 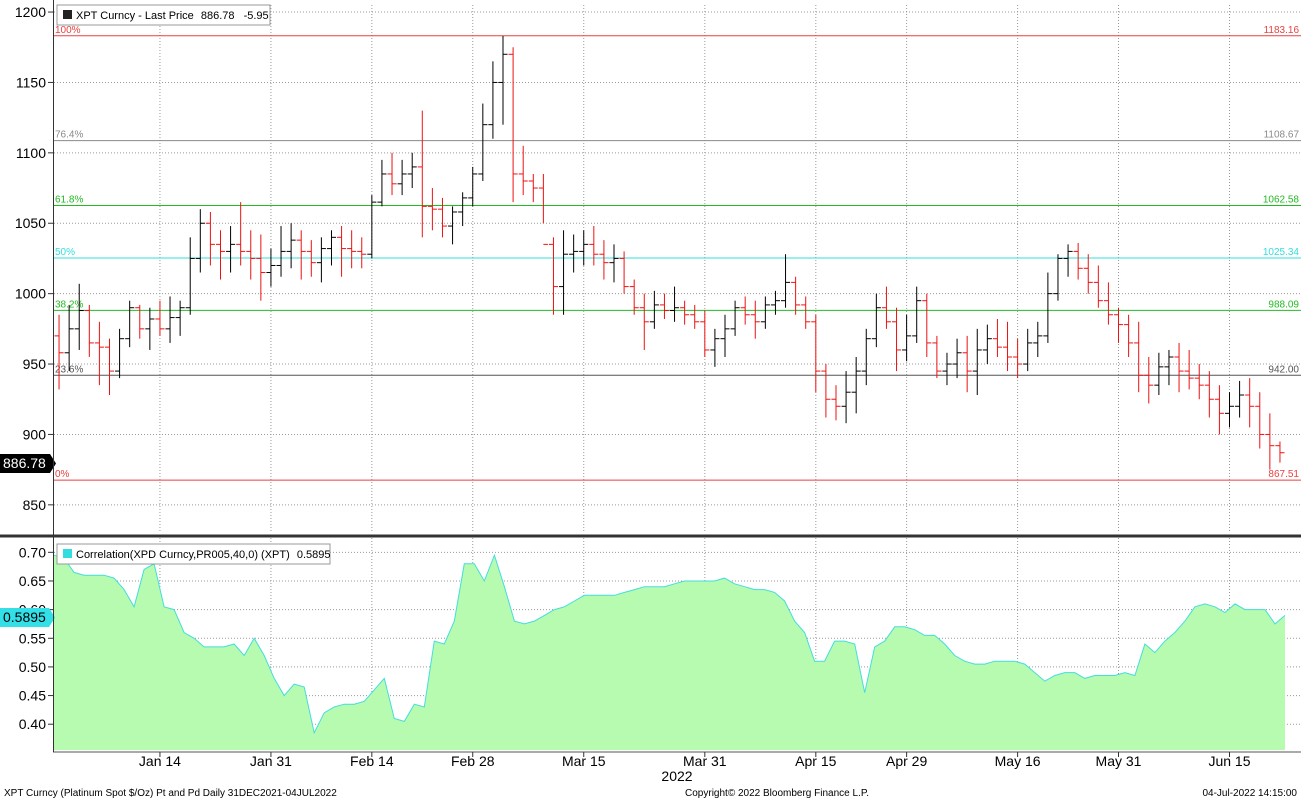 What do you see at coordinates (705, 761) in the screenshot?
I see `x-tick-label: Mar 31` at bounding box center [705, 761].